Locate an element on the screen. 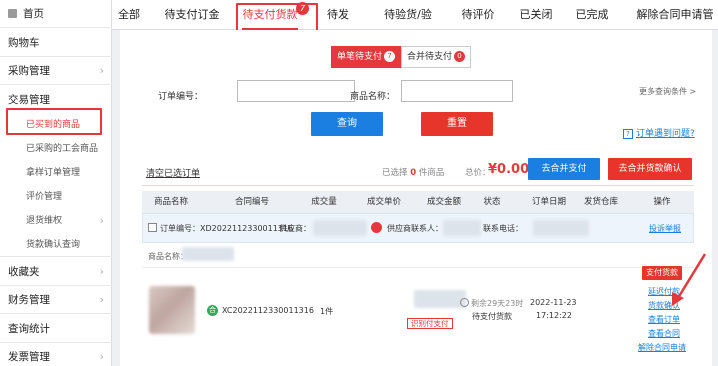 This screenshot has height=366, width=718. tab-completed: 已完成 is located at coordinates (592, 15).